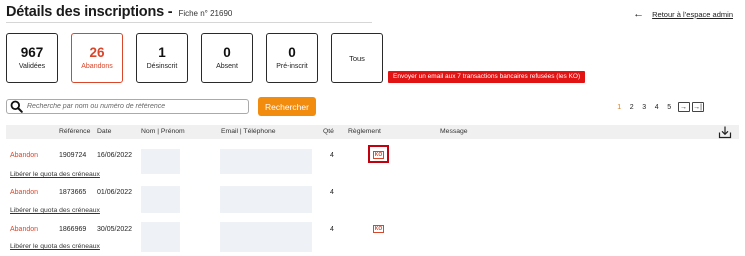  Describe the element at coordinates (137, 106) in the screenshot. I see `search-input` at that location.